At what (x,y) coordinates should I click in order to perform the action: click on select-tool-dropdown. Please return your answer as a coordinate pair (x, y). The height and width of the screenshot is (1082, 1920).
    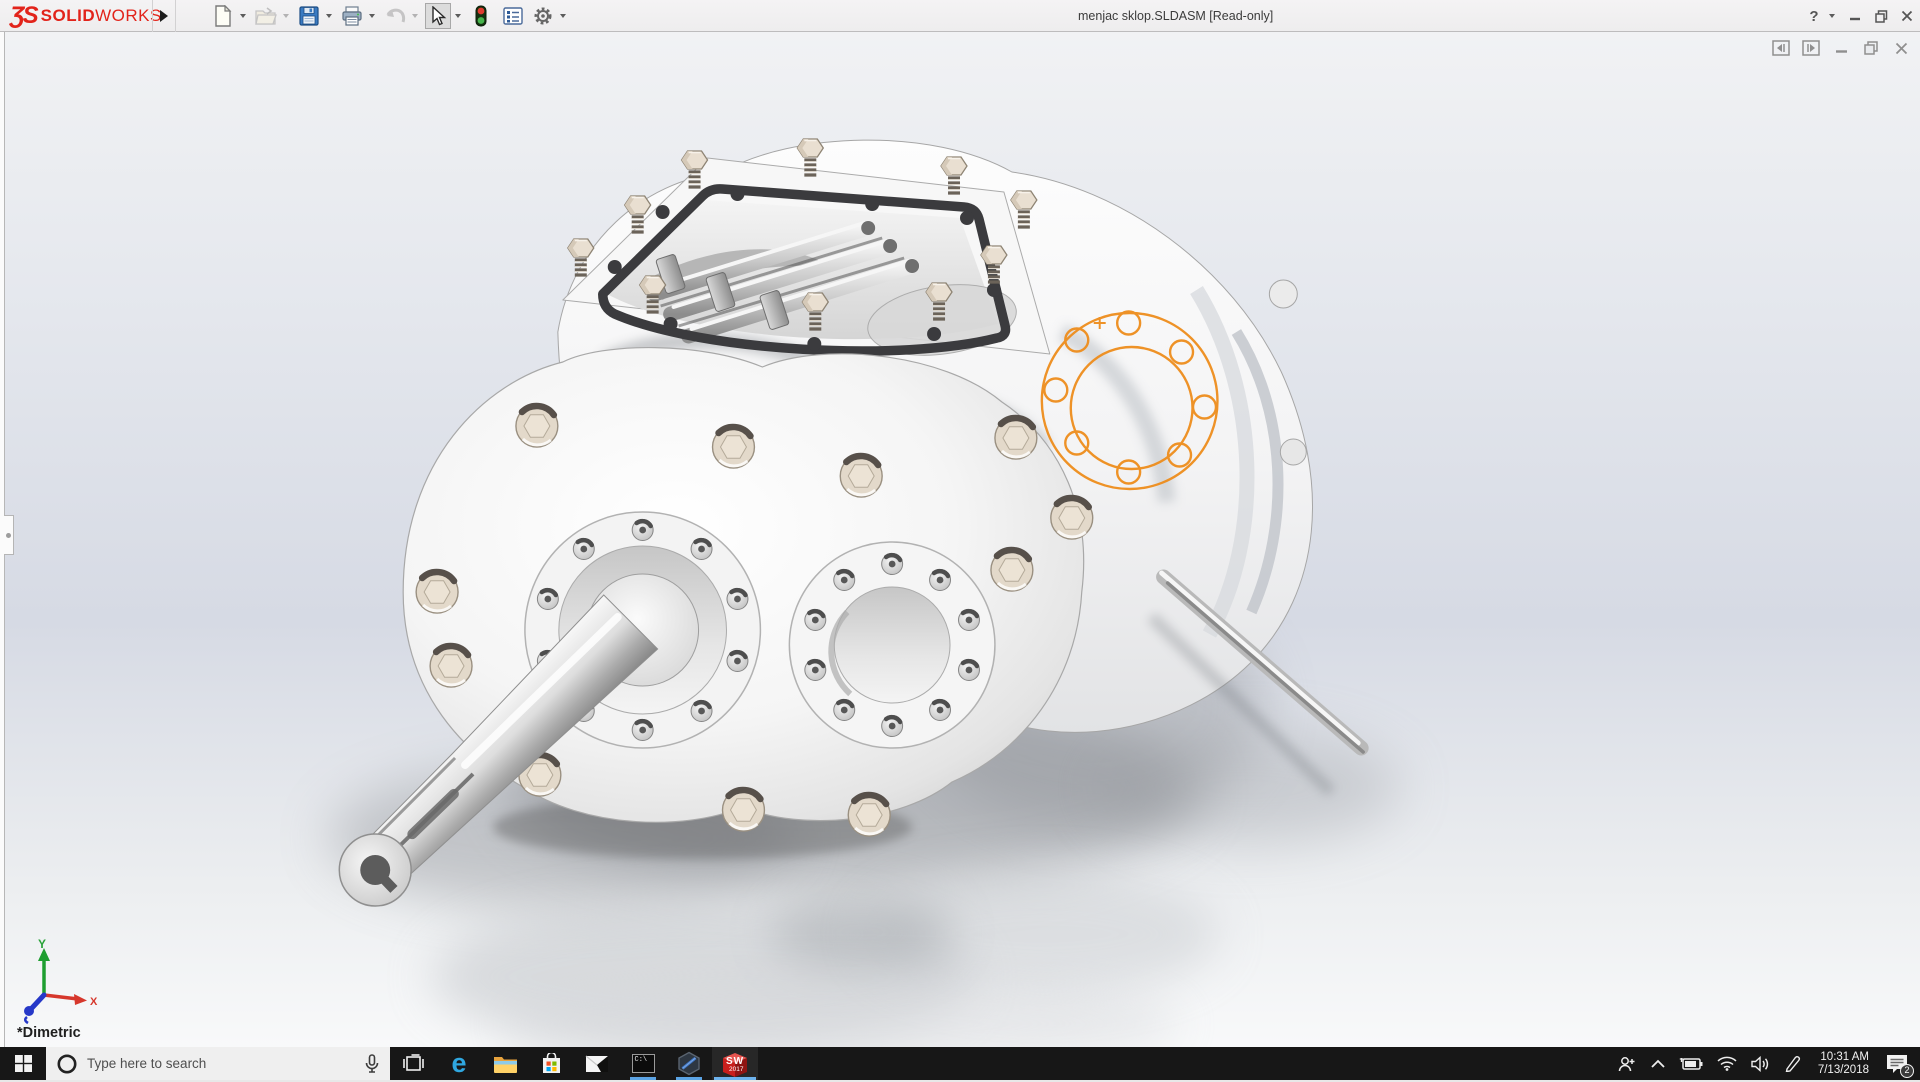
    Looking at the image, I should click on (457, 16).